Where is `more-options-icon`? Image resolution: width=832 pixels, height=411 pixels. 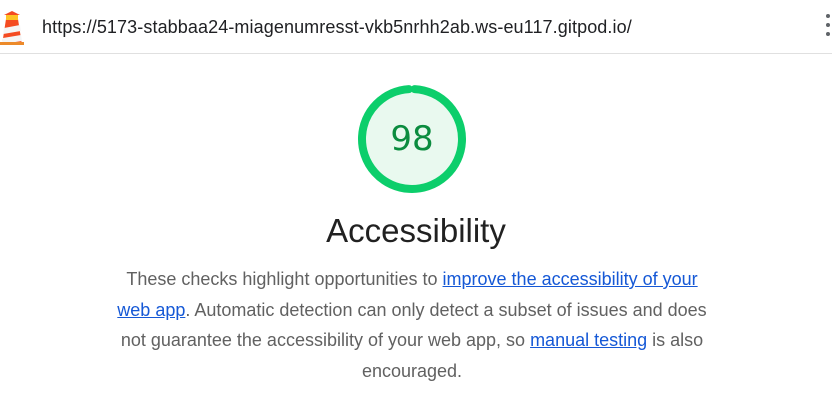
more-options-icon is located at coordinates (829, 28).